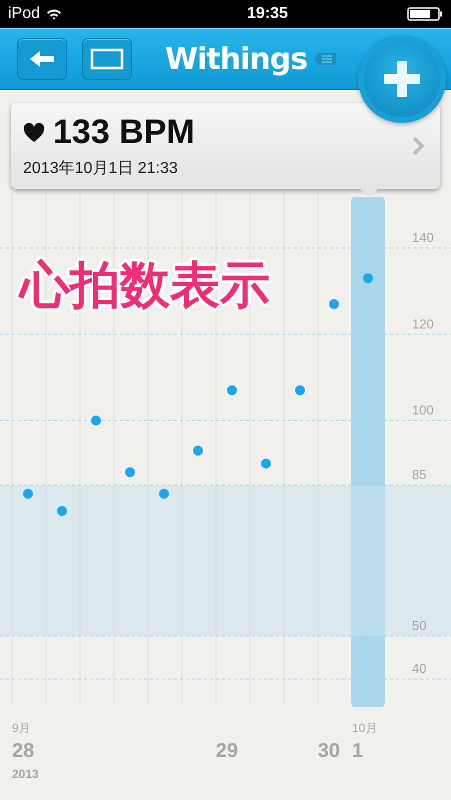  I want to click on rectangle-icon, so click(107, 59).